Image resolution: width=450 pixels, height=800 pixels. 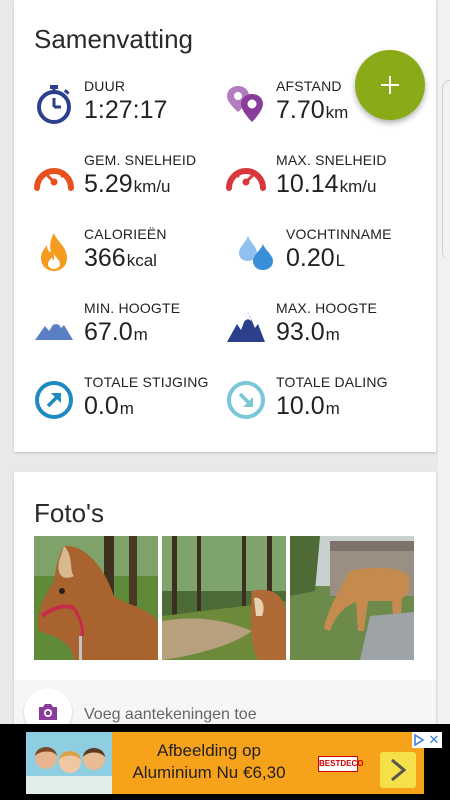 What do you see at coordinates (246, 104) in the screenshot?
I see `map-pins-icon` at bounding box center [246, 104].